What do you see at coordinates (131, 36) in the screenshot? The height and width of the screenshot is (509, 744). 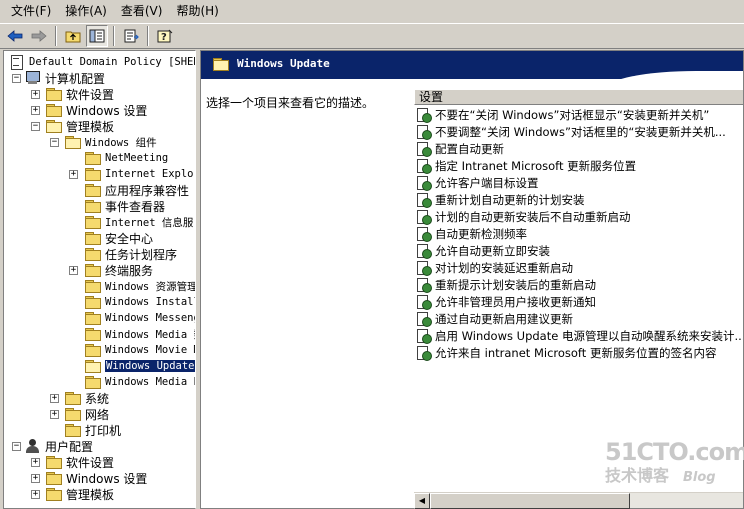 I see `export-list-icon` at bounding box center [131, 36].